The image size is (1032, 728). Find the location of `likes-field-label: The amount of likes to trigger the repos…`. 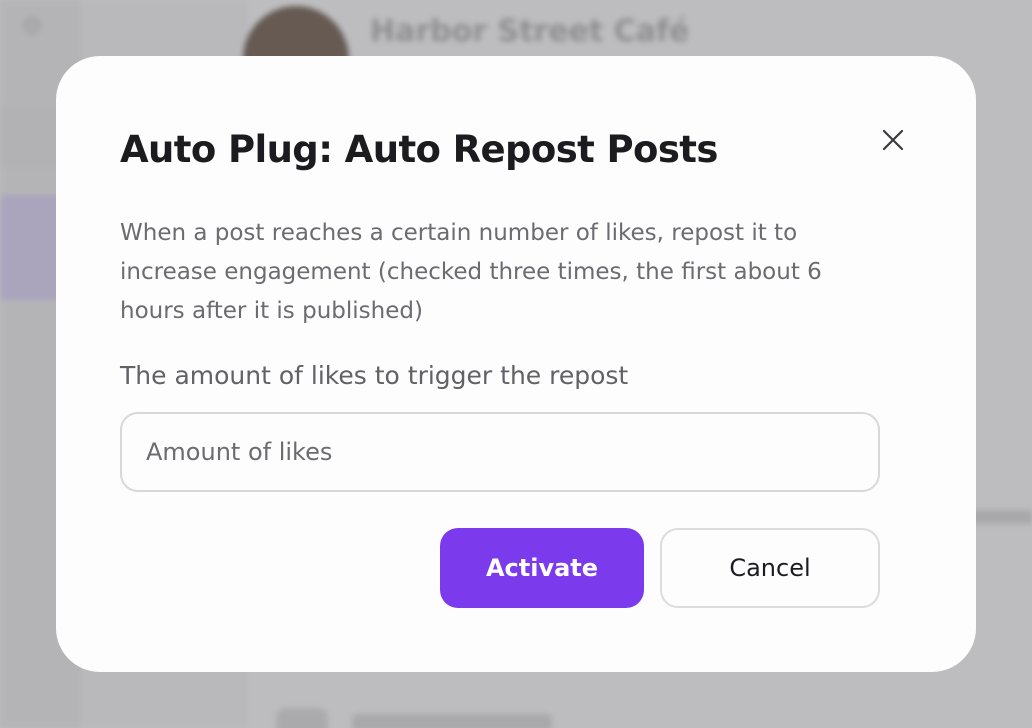

likes-field-label: The amount of likes to trigger the repos… is located at coordinates (374, 375).